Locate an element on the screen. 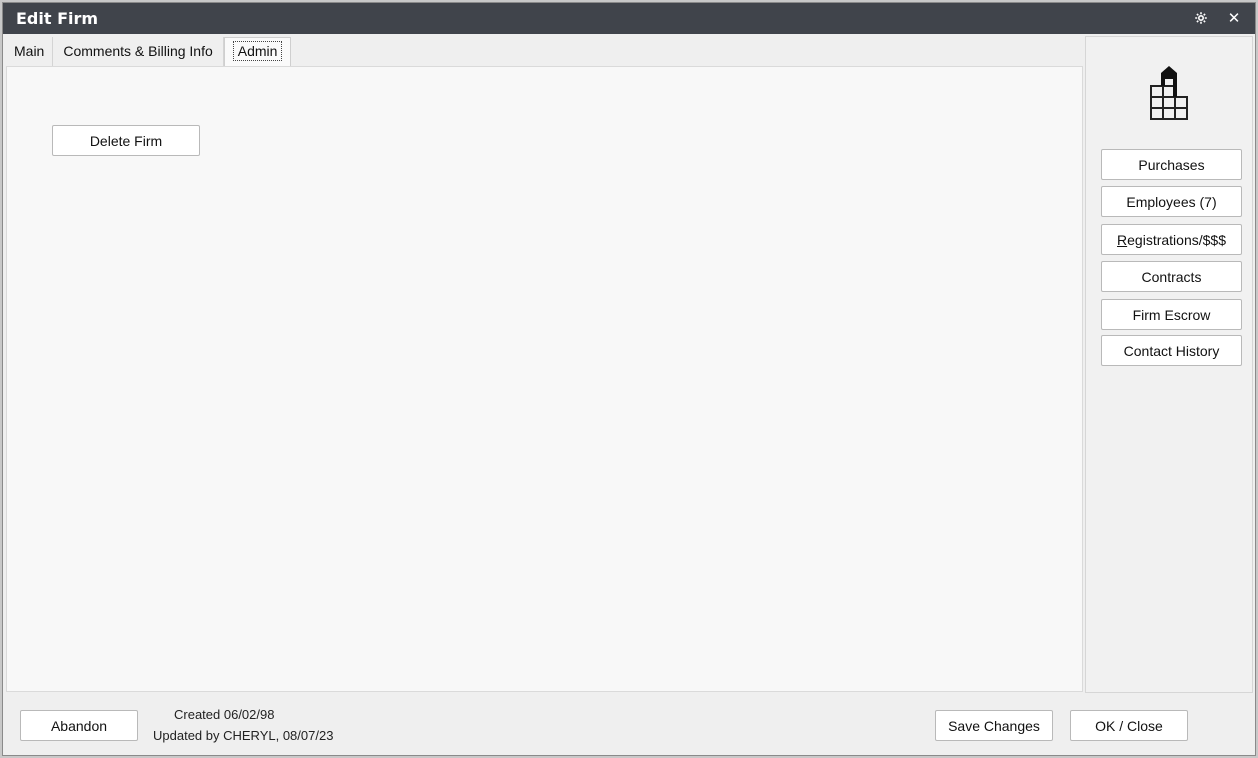  title-bar: Edit Firm ✕ is located at coordinates (629, 18).